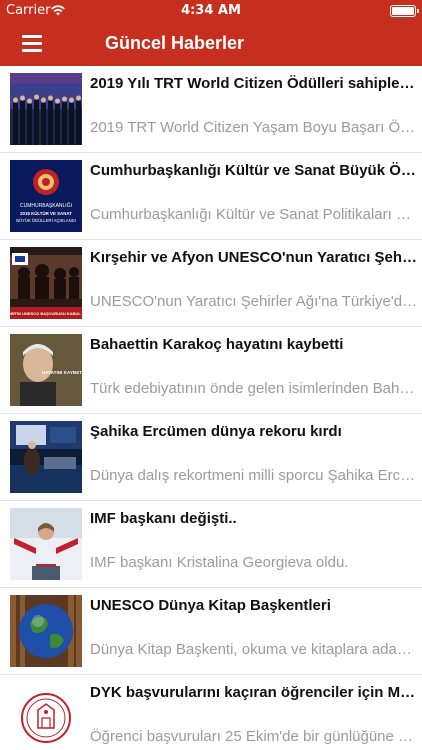  Describe the element at coordinates (46, 220) in the screenshot. I see `thumb-caption-line: BÜYÜK ÖDÜLLERİ AÇIKLANDI` at that location.